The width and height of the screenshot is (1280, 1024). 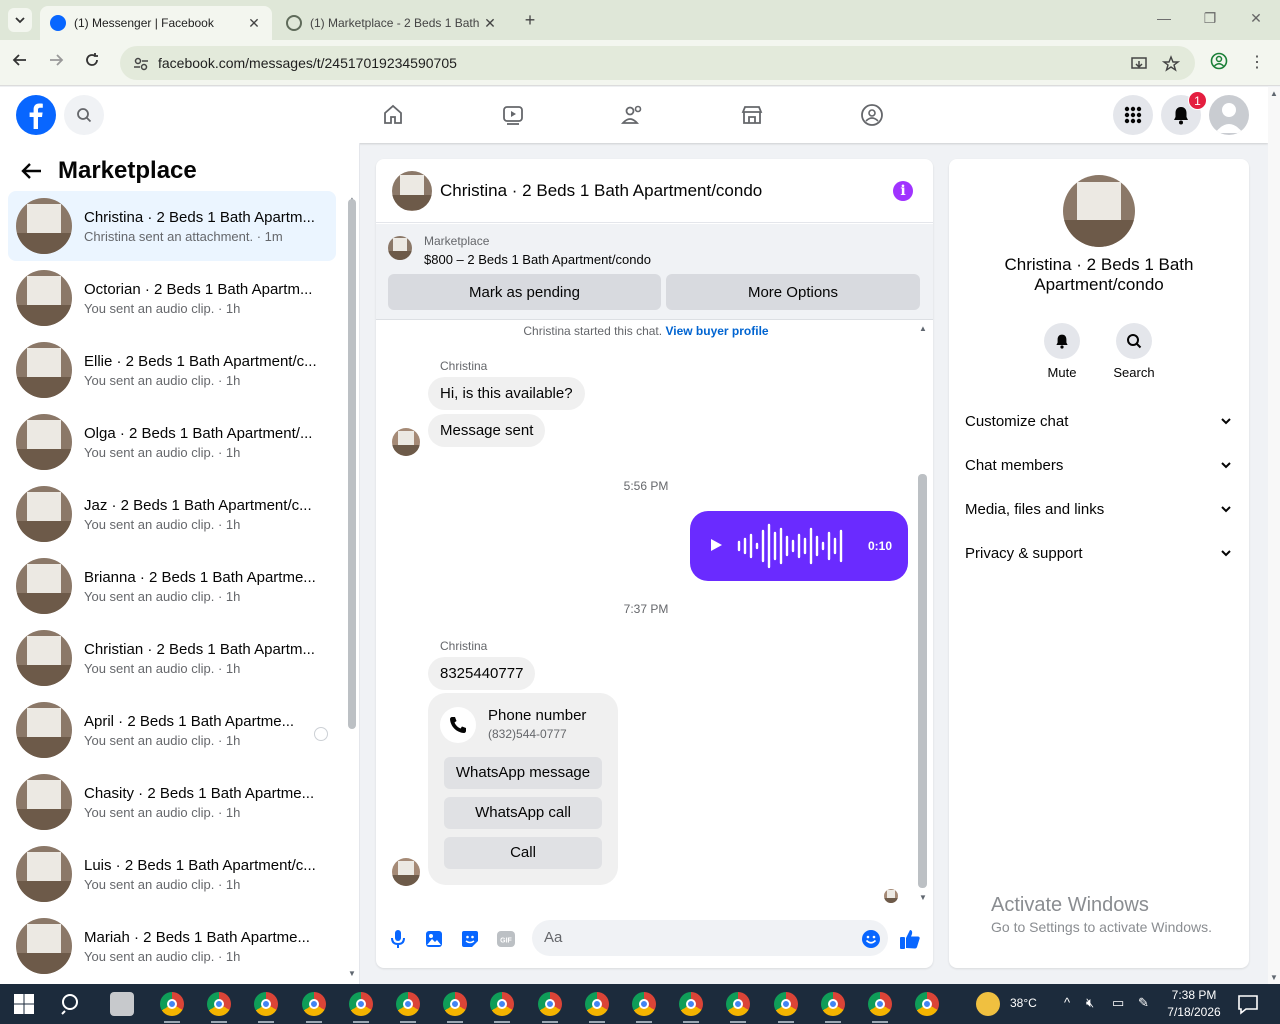 I want to click on arrow-left-icon, so click(x=32, y=171).